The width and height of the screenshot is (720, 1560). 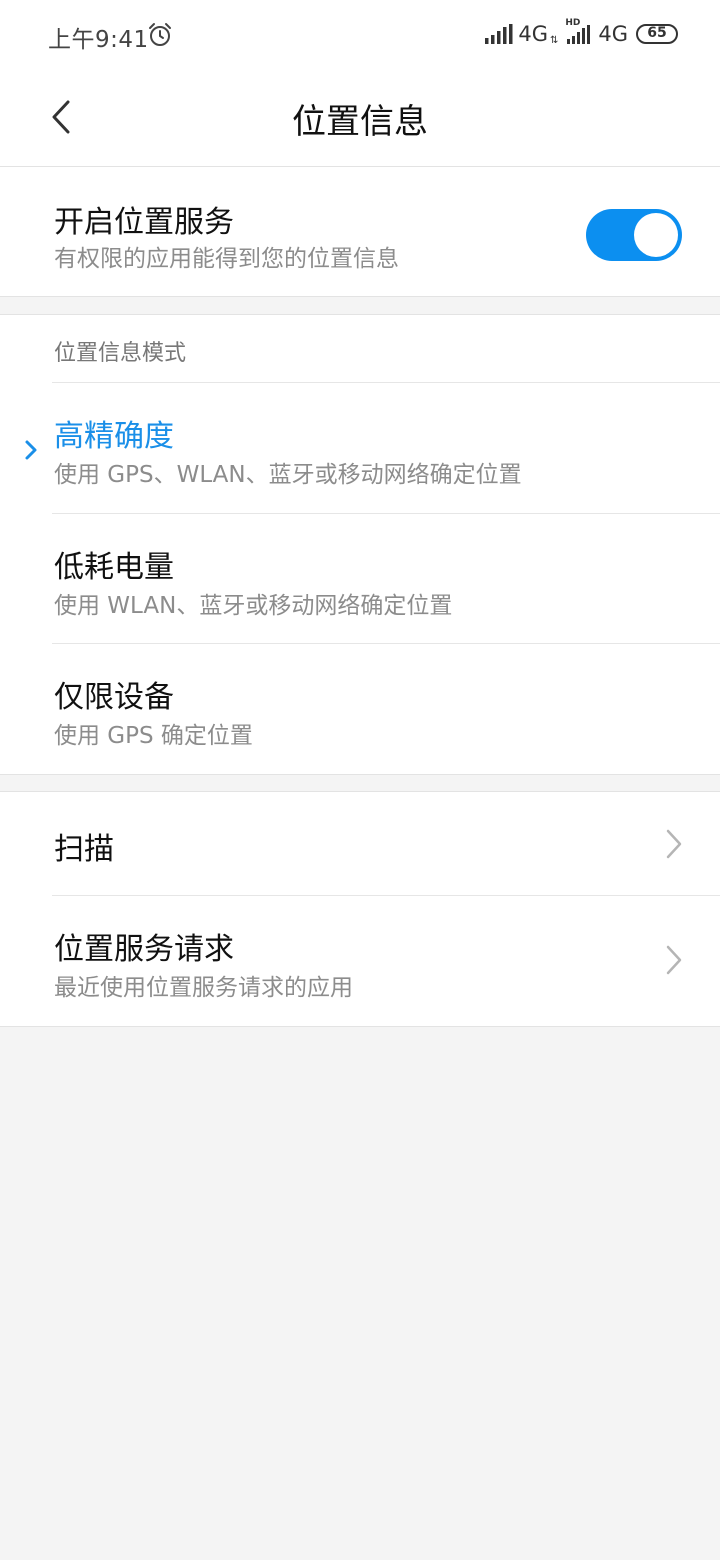 I want to click on location-service-toggle, so click(x=634, y=235).